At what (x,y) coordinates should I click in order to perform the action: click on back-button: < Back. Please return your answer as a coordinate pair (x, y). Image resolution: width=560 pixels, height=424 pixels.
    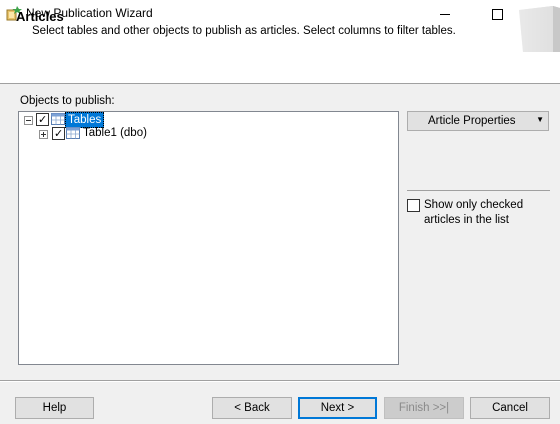
    Looking at the image, I should click on (252, 408).